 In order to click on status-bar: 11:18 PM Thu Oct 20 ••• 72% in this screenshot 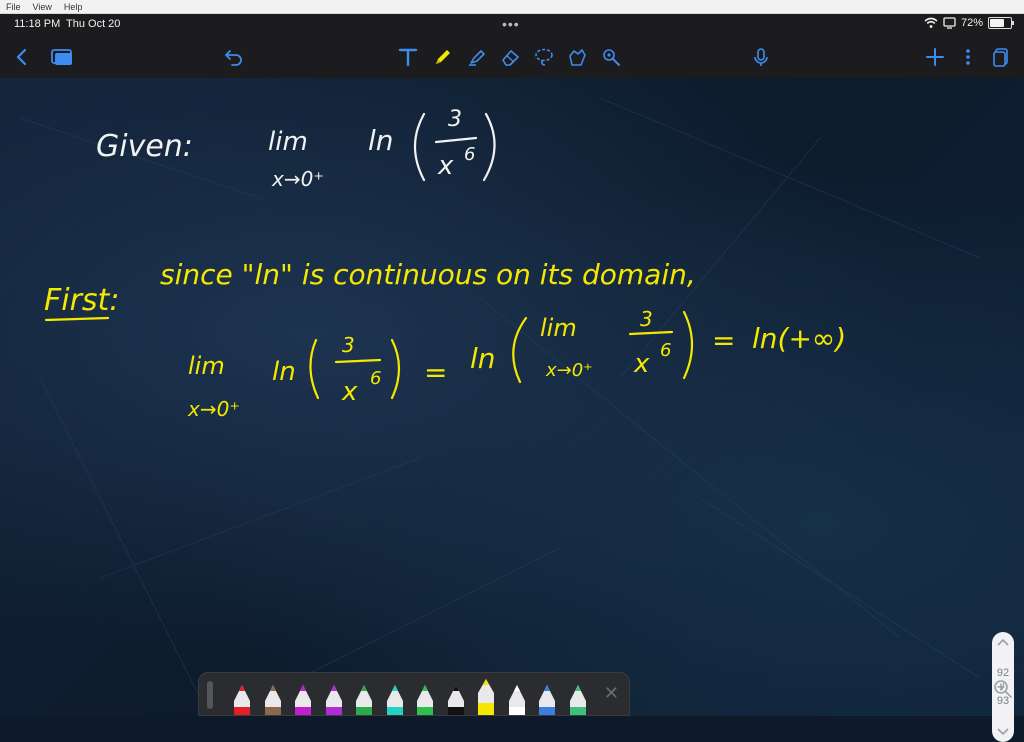, I will do `click(512, 25)`.